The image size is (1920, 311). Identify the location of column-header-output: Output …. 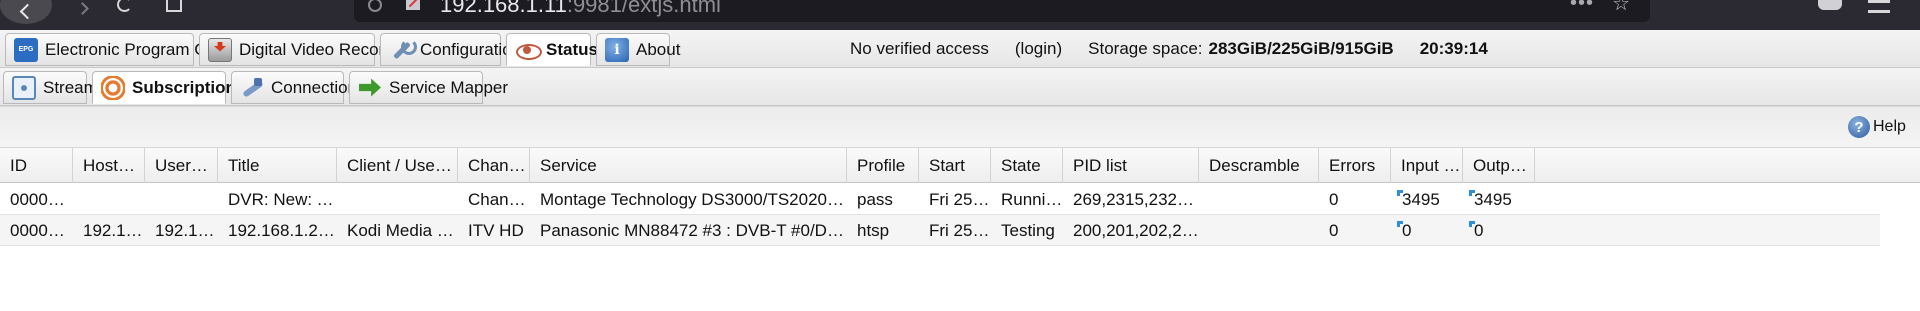
(1499, 165).